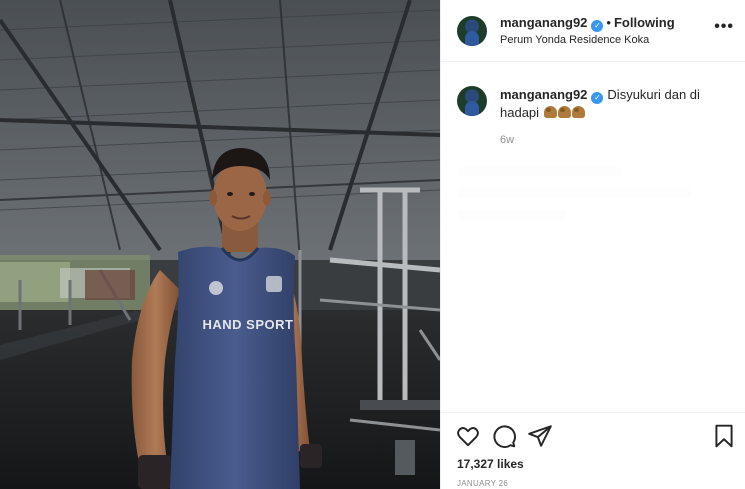  What do you see at coordinates (587, 23) in the screenshot?
I see `header-user-line: manganang92 ✓ • Following` at bounding box center [587, 23].